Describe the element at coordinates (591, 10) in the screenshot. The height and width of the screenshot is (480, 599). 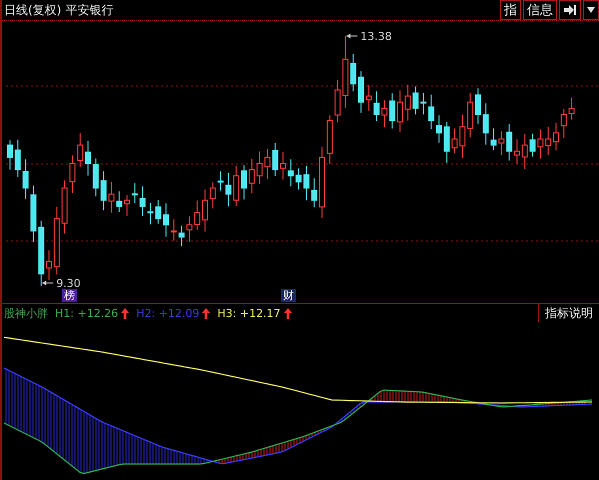
I see `dropdown-caret-icon` at that location.